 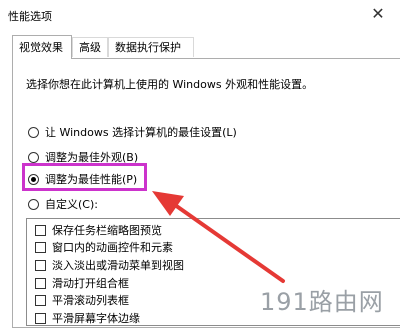 I want to click on tab-visual-effects: 视觉效果, so click(x=42, y=47).